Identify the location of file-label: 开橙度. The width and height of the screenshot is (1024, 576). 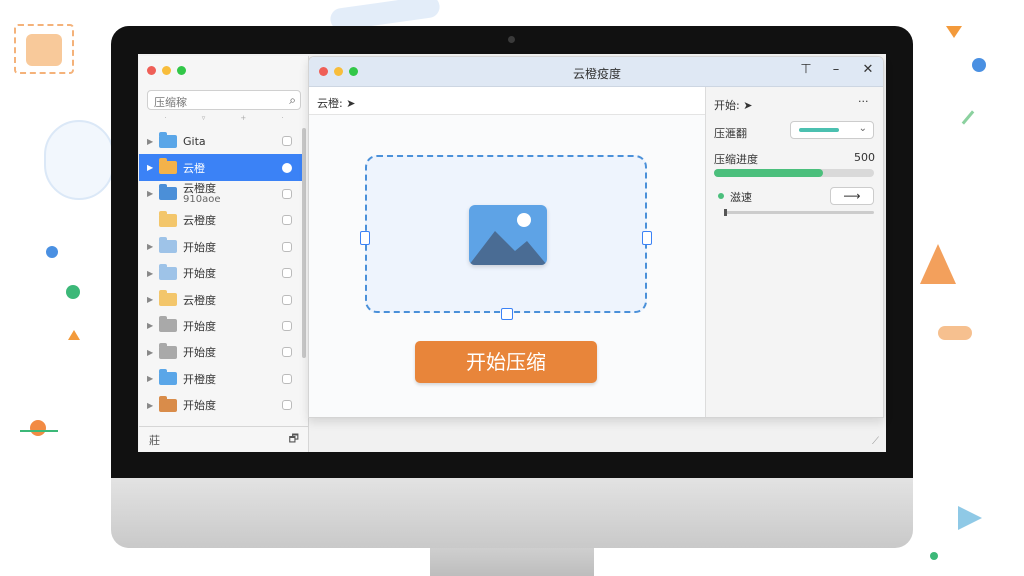
(199, 379).